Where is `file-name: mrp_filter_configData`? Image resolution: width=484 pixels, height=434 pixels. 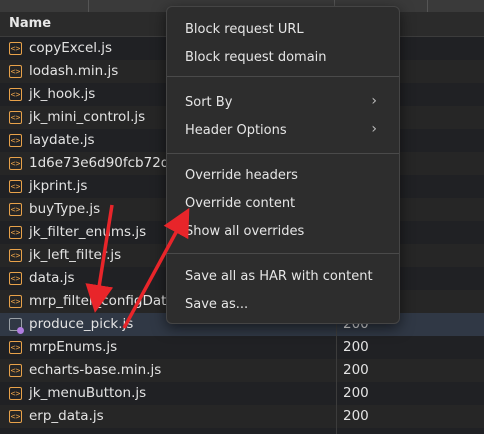 file-name: mrp_filter_configData is located at coordinates (102, 301).